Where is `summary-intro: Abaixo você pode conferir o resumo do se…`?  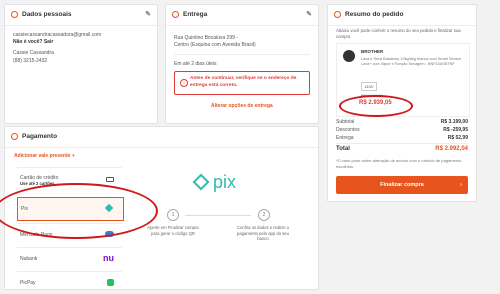 summary-intro: Abaixo você pode conferir o resumo do se… is located at coordinates (398, 33).